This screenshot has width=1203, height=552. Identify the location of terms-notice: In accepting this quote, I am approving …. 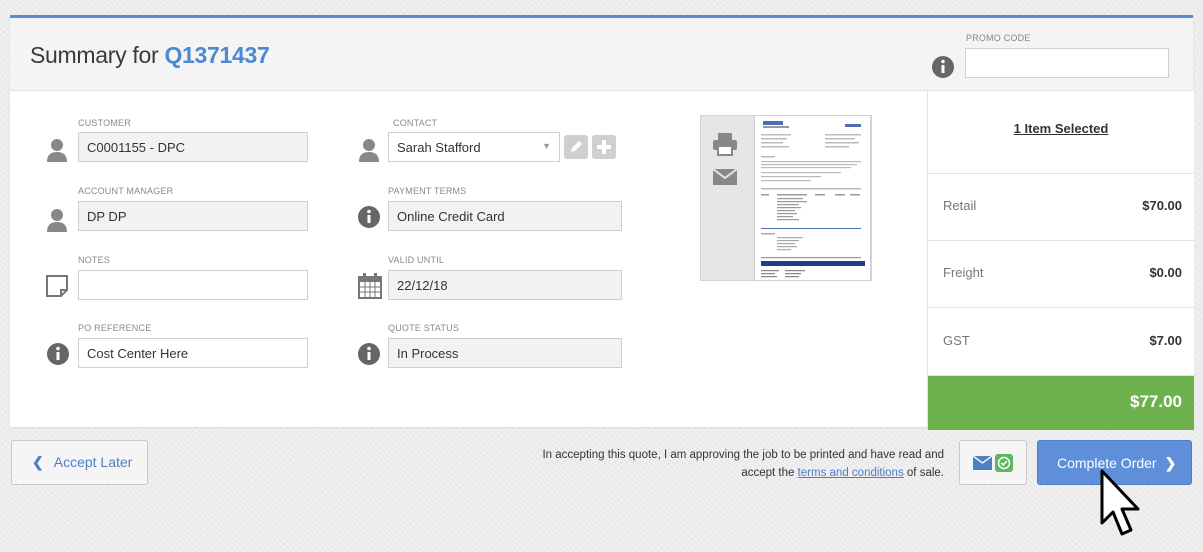
(732, 464).